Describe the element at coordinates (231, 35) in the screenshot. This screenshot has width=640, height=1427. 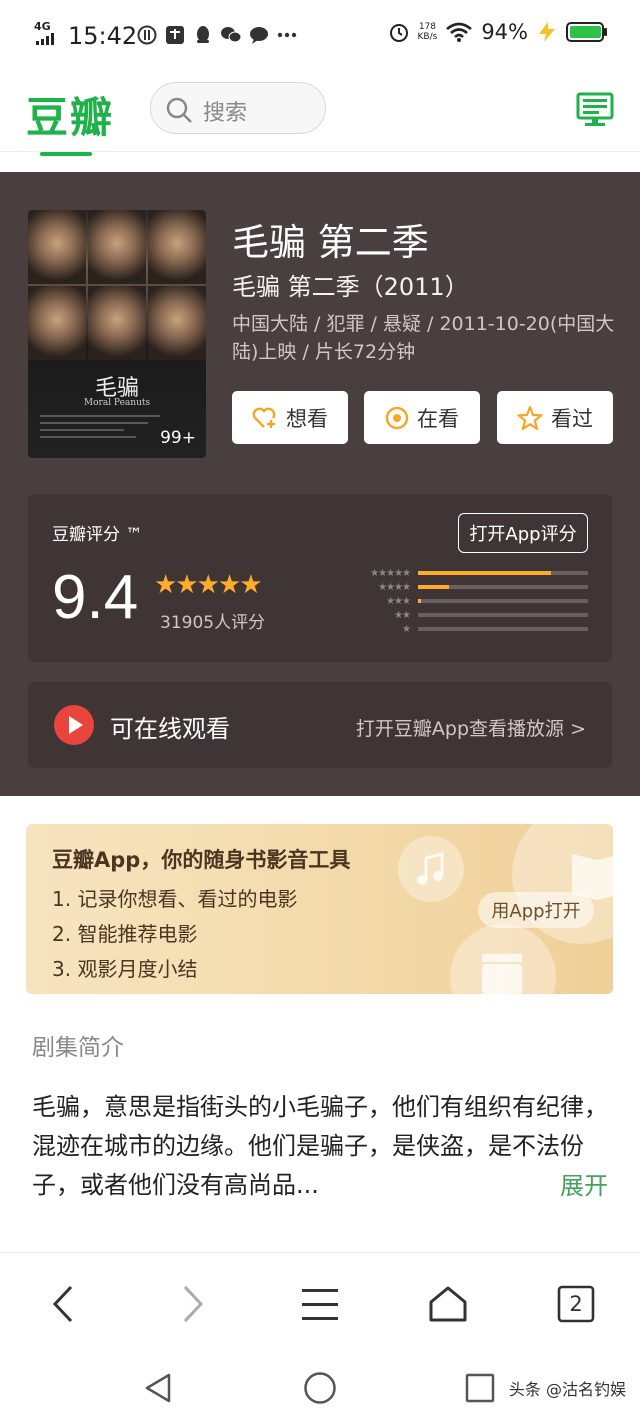
I see `wechat-icon` at that location.